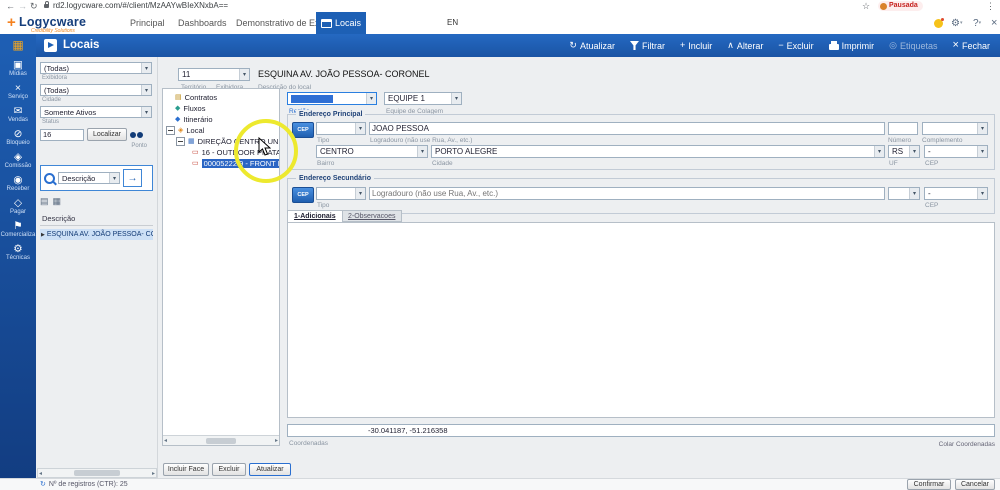 The width and height of the screenshot is (1000, 490). Describe the element at coordinates (939, 23) in the screenshot. I see `notification-bulb-icon` at that location.